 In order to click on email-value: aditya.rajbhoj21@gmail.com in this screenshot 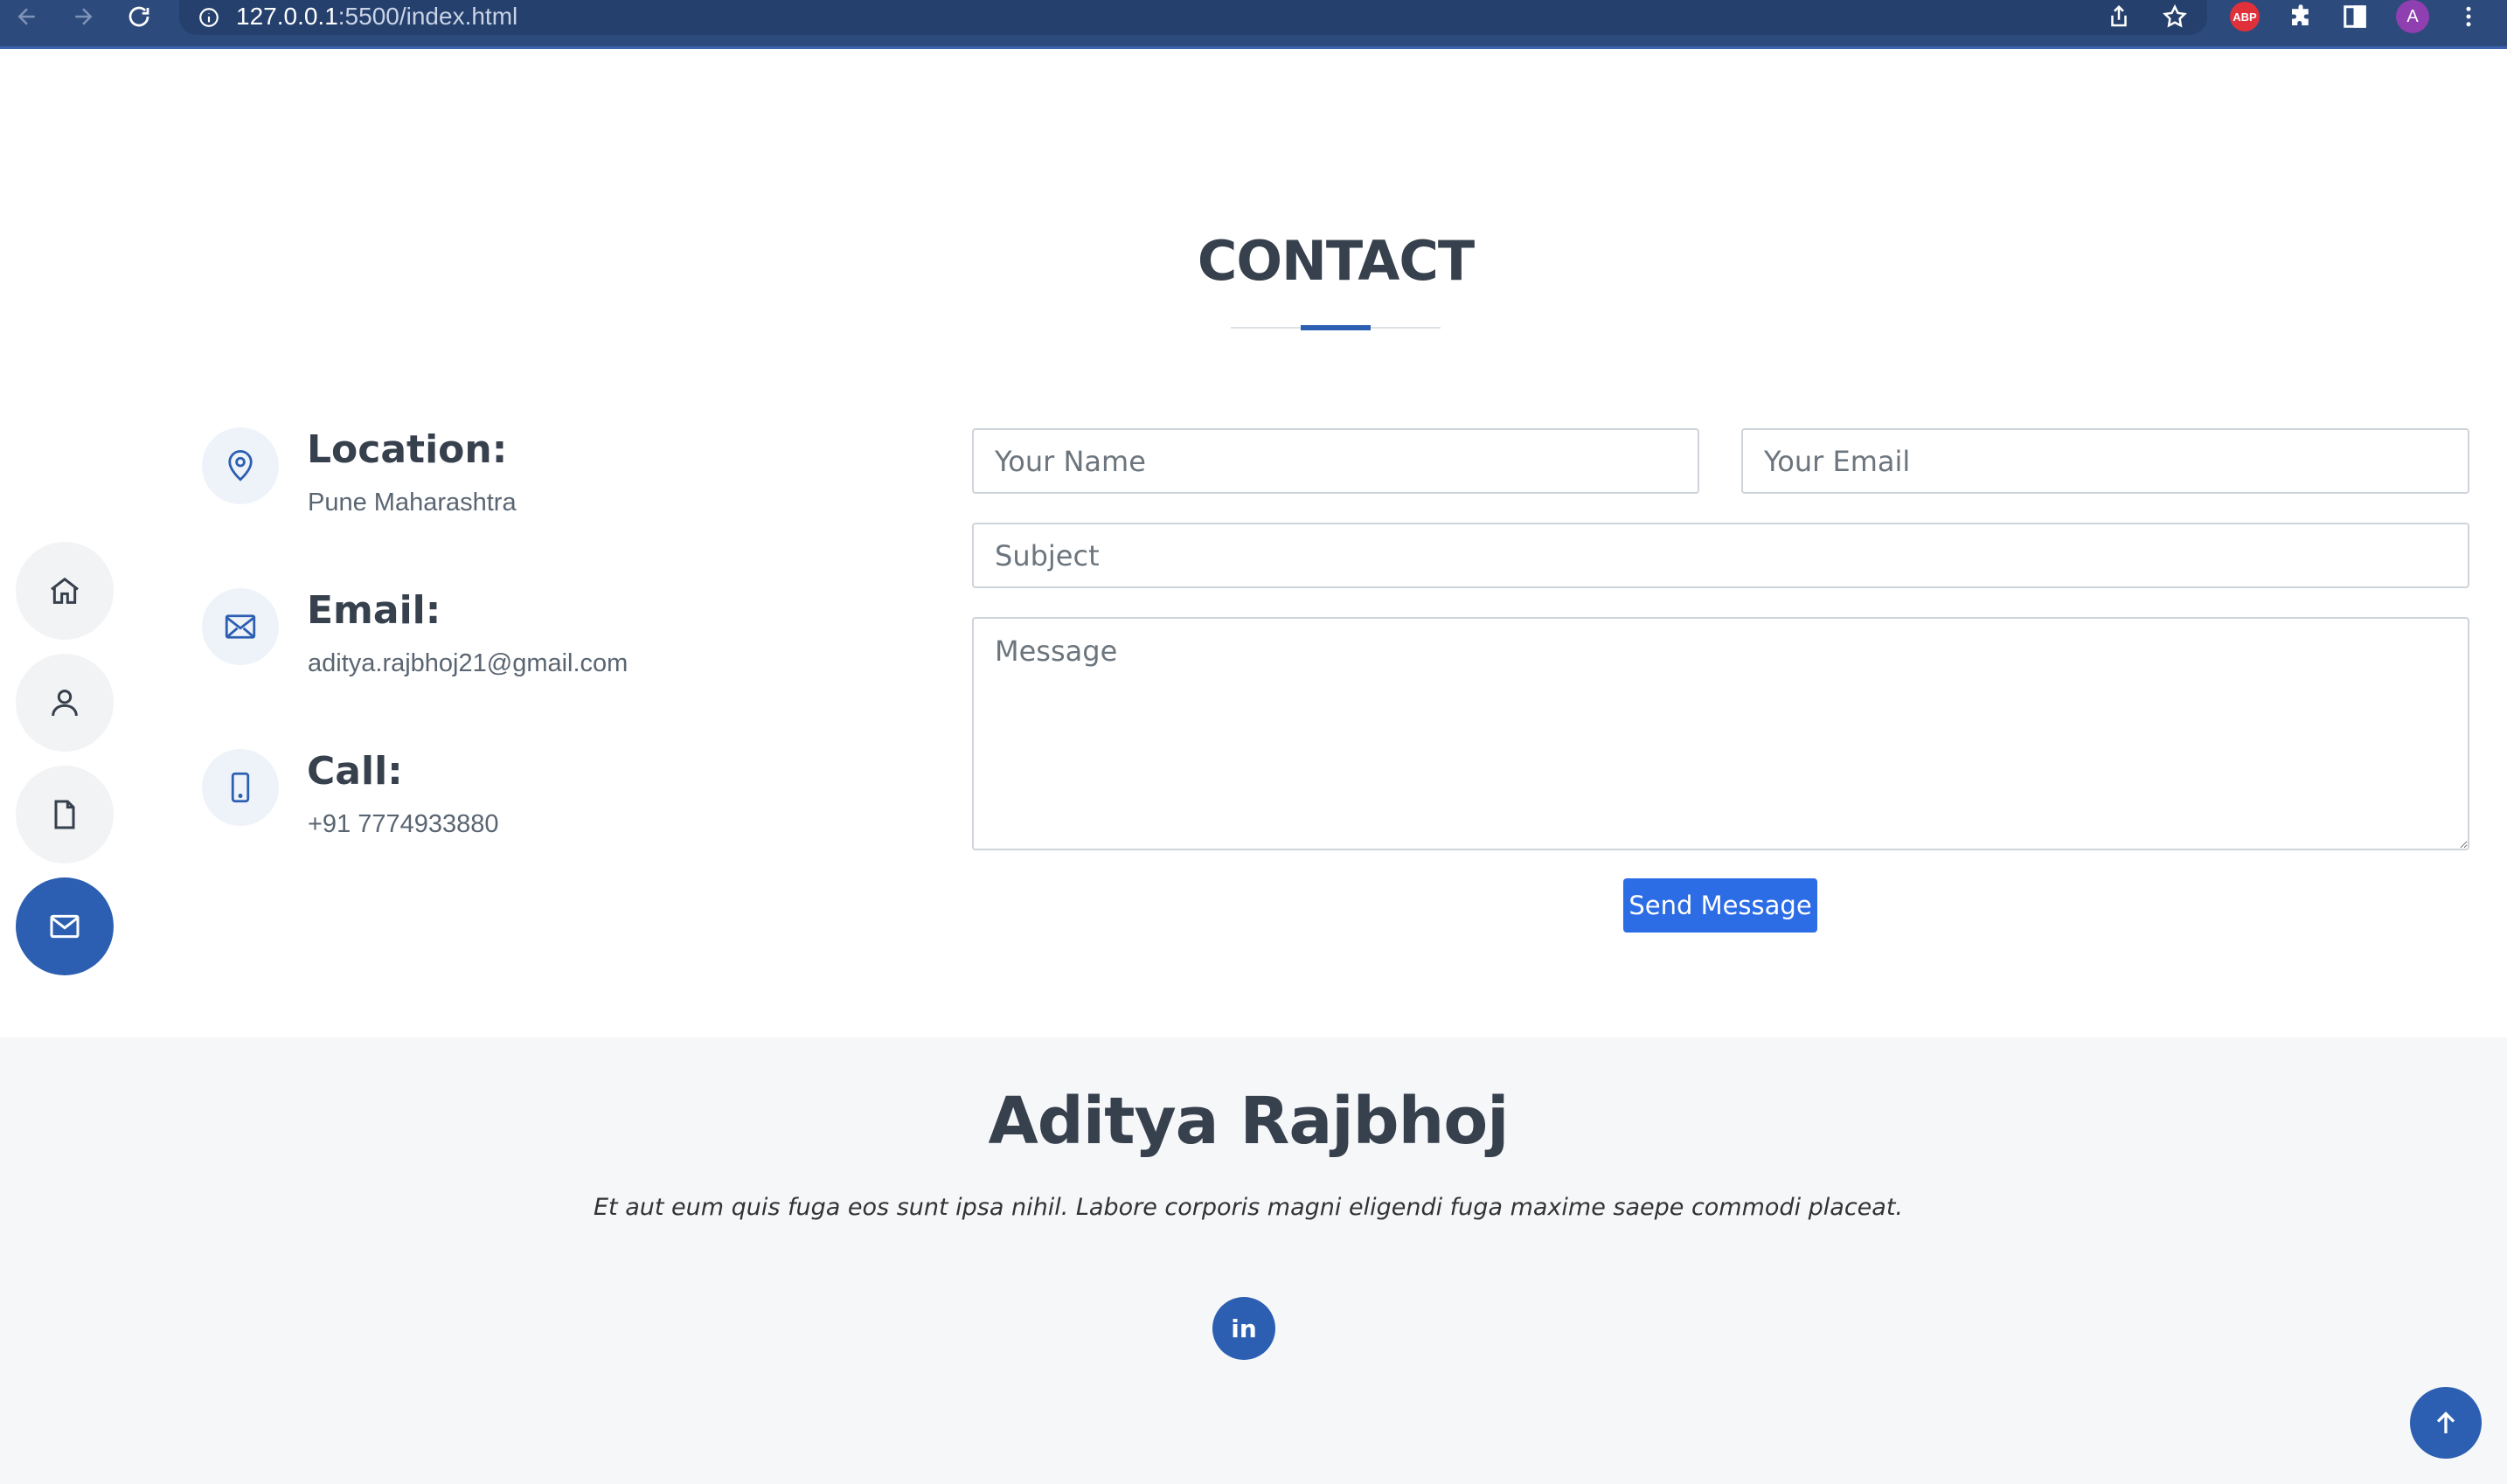, I will do `click(468, 663)`.